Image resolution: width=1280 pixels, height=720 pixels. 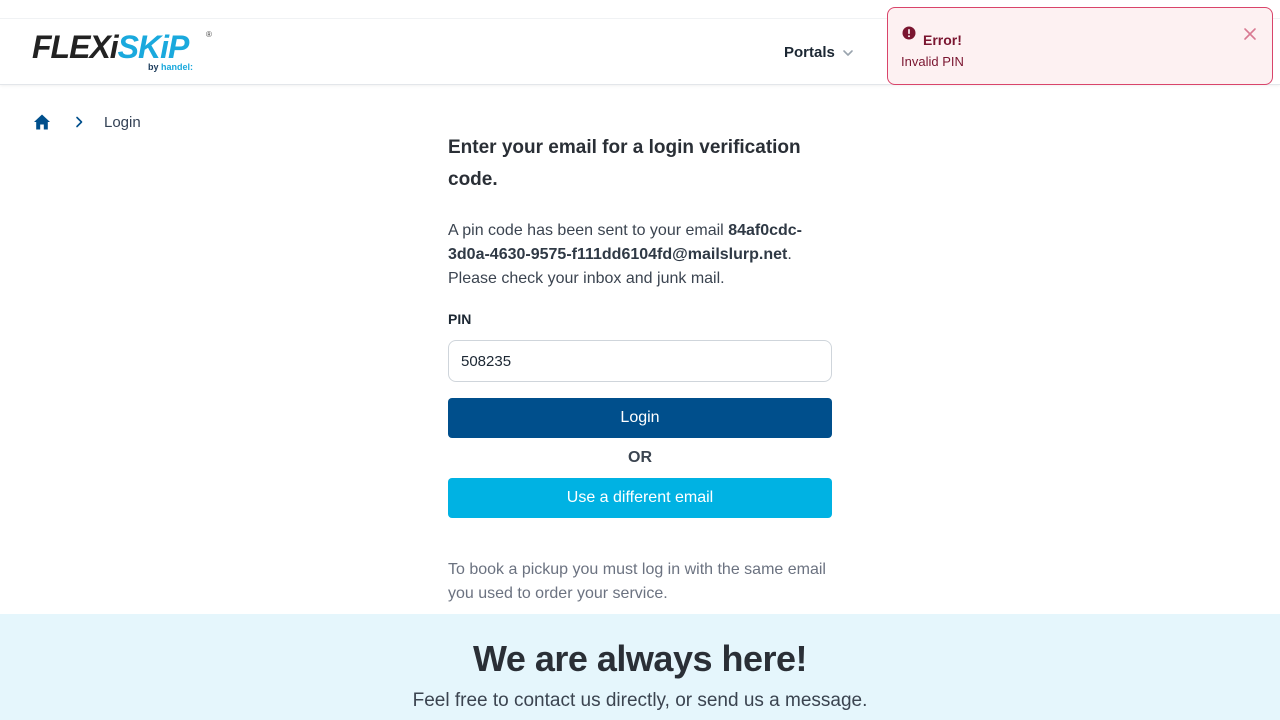 What do you see at coordinates (209, 34) in the screenshot?
I see `logo-registered-mark: ®` at bounding box center [209, 34].